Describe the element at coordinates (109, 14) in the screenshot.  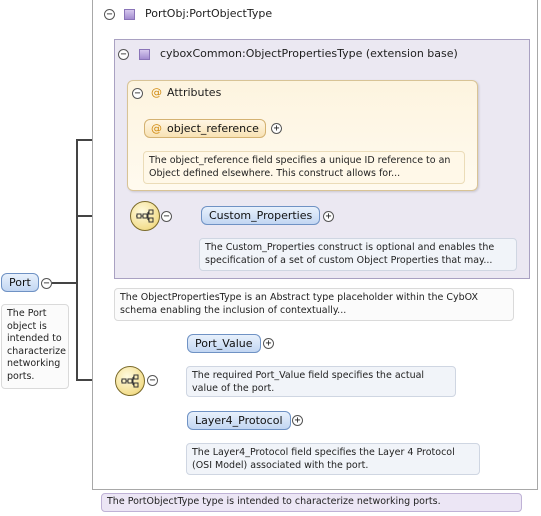
I see `port-obj-collapse-toggle: −` at that location.